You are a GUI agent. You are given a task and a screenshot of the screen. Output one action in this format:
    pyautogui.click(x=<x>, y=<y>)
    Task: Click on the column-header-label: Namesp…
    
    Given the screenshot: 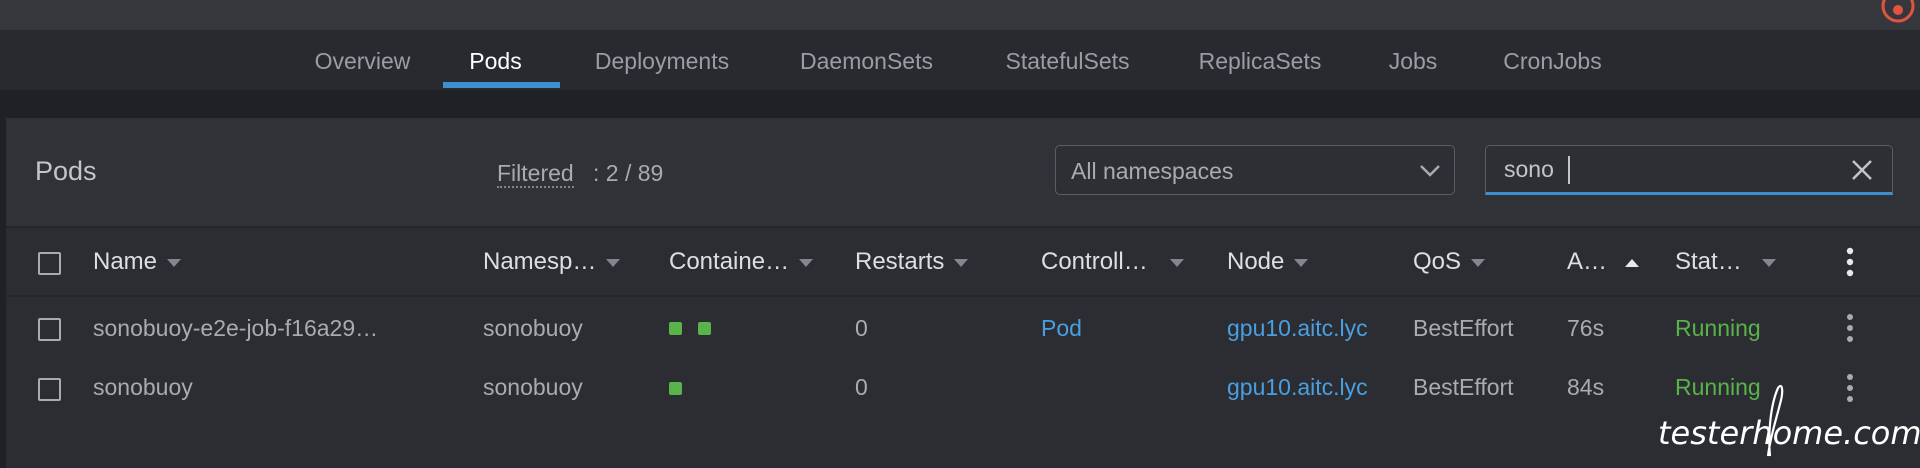 What is the action you would take?
    pyautogui.click(x=540, y=261)
    